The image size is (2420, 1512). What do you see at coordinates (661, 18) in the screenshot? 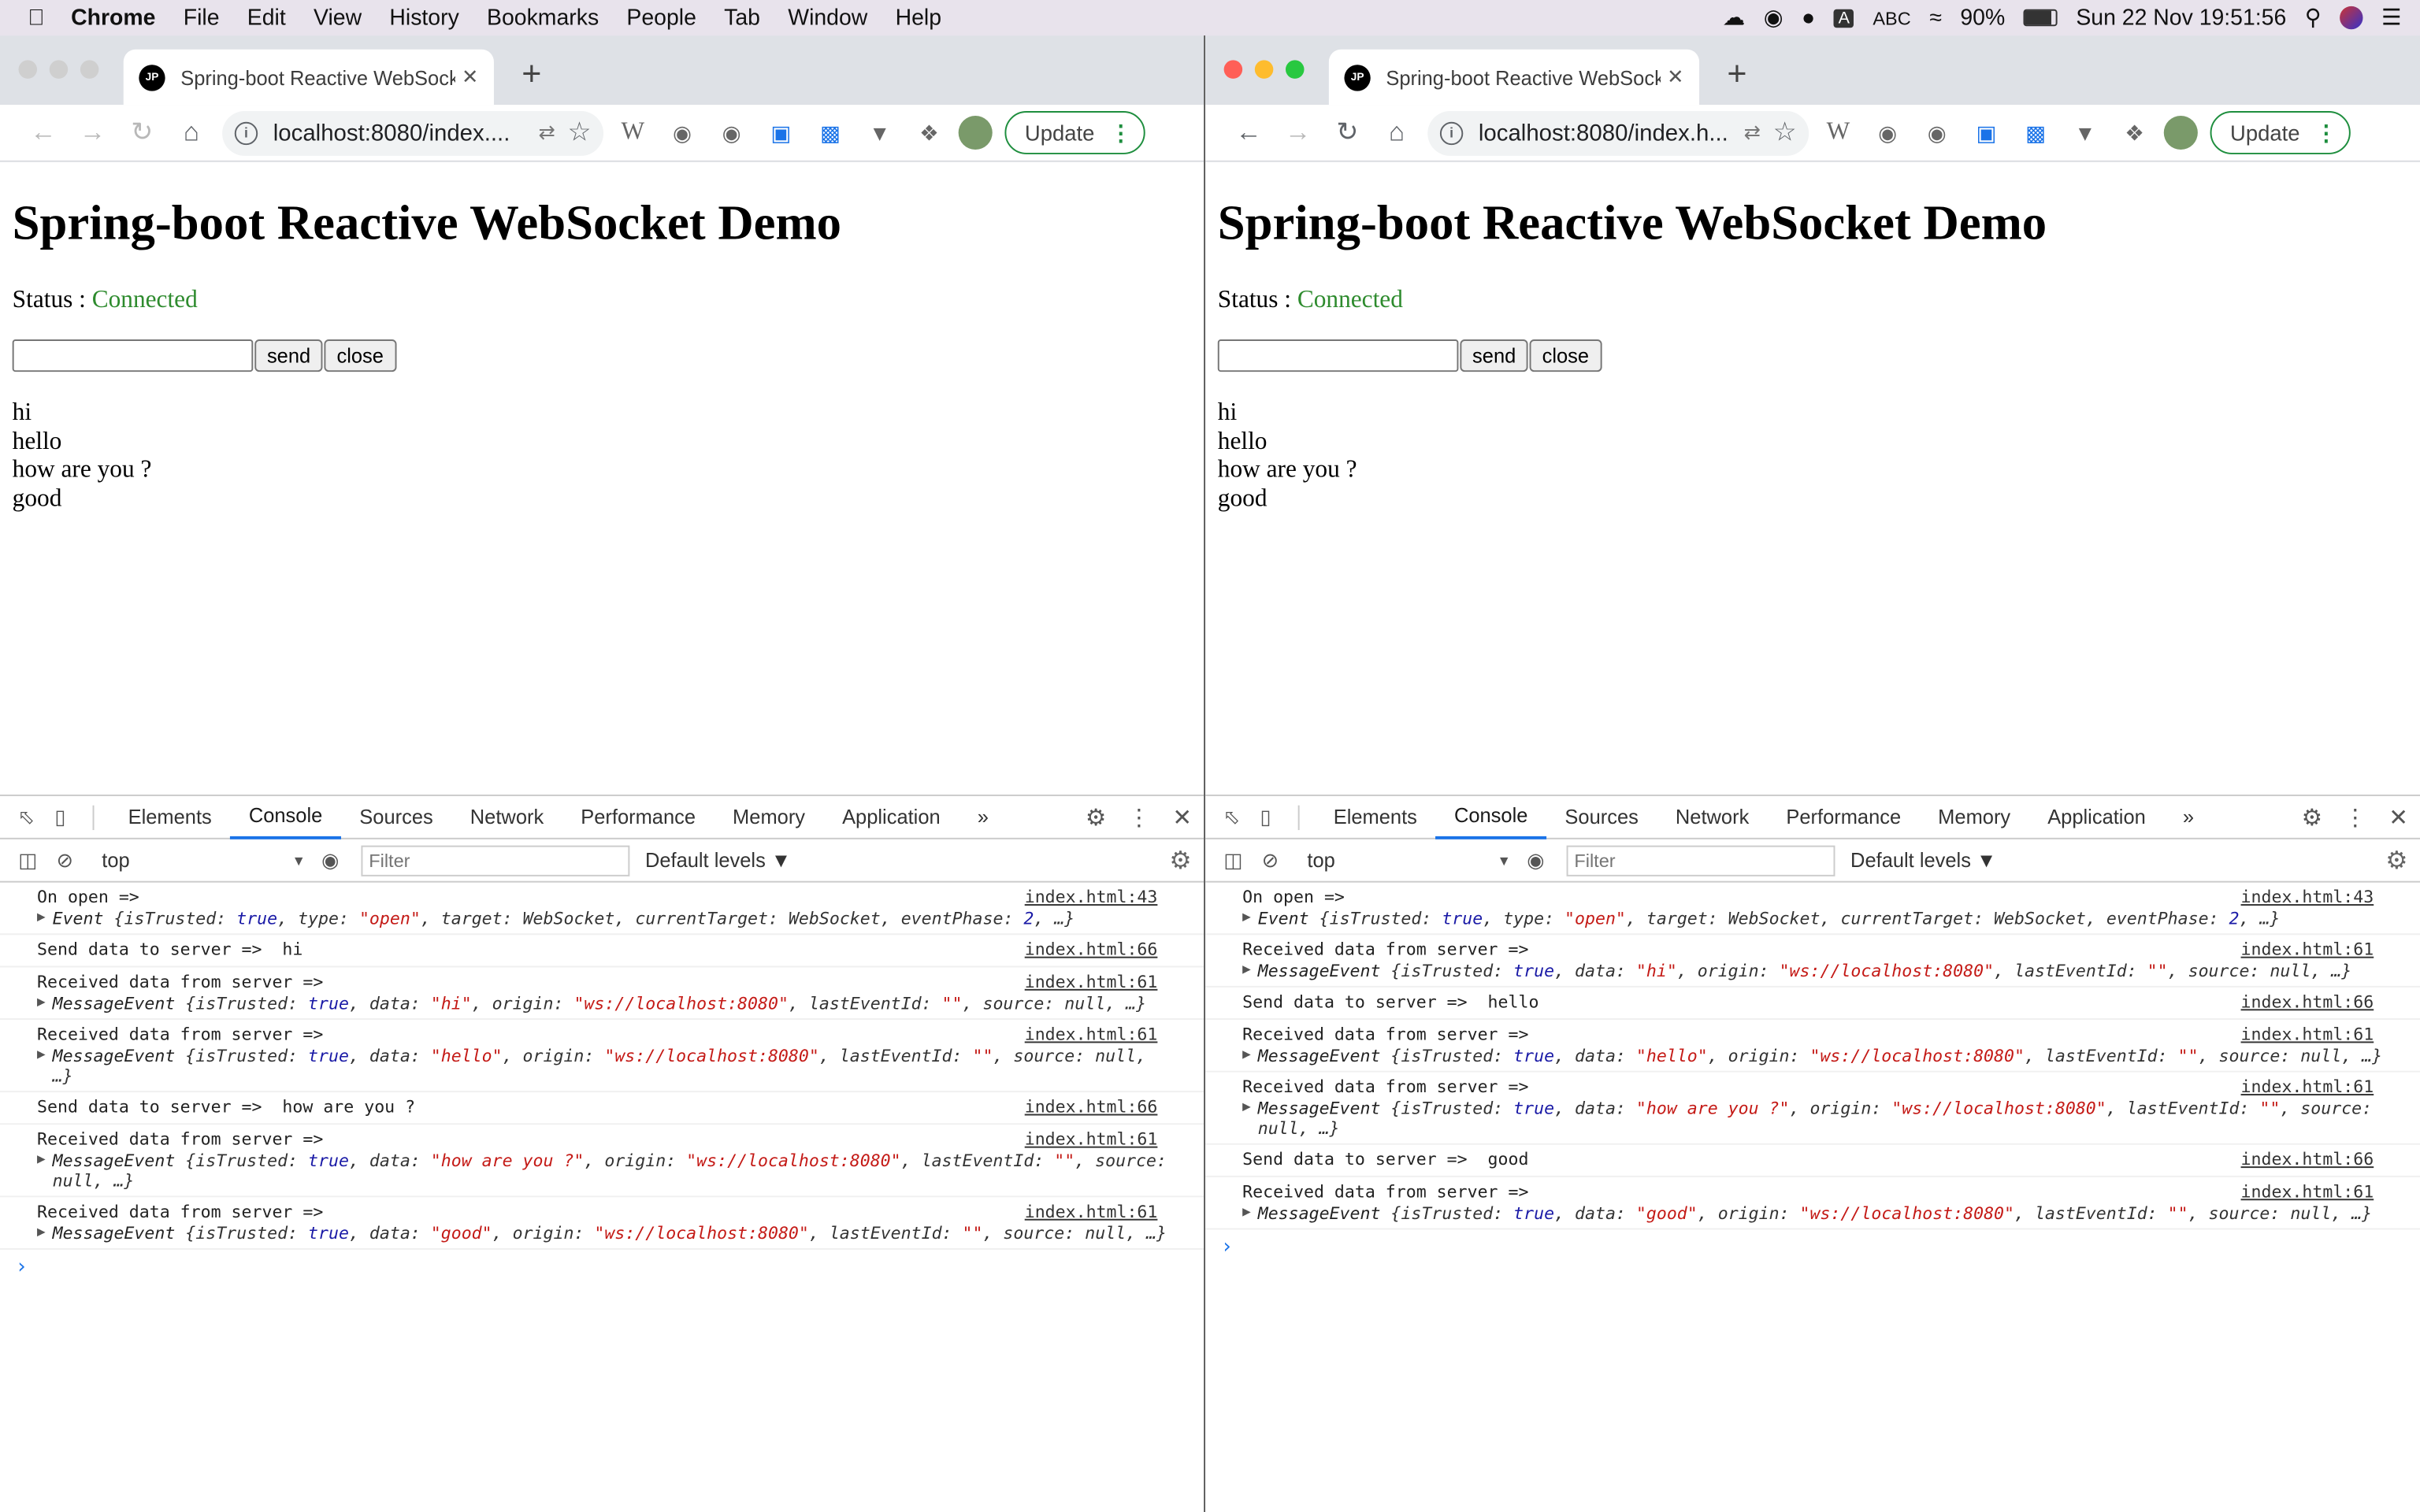
I see `menu-people: People` at bounding box center [661, 18].